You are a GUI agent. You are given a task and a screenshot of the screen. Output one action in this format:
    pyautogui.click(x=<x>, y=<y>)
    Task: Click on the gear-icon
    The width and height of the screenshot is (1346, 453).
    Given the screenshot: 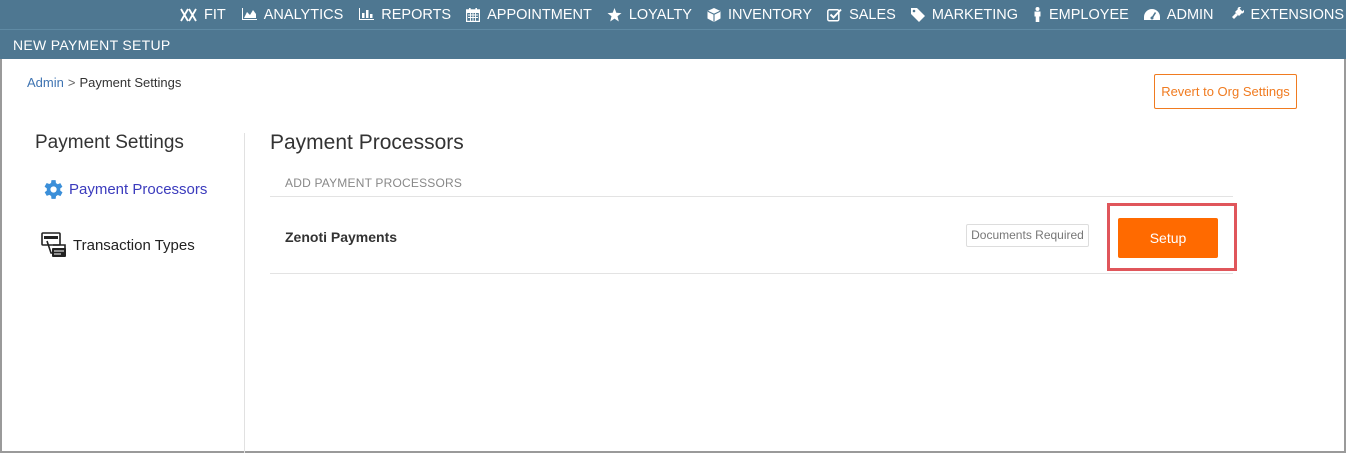 What is the action you would take?
    pyautogui.click(x=52, y=189)
    